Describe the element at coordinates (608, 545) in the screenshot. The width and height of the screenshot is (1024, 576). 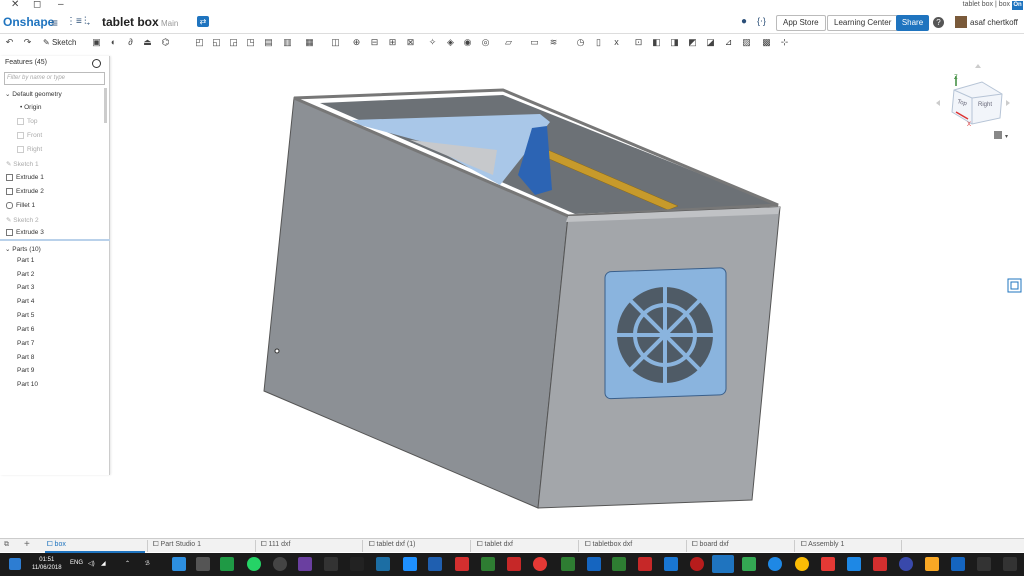
I see `tab-tabletbox-dxf: ⧠ tabletbox dxf` at that location.